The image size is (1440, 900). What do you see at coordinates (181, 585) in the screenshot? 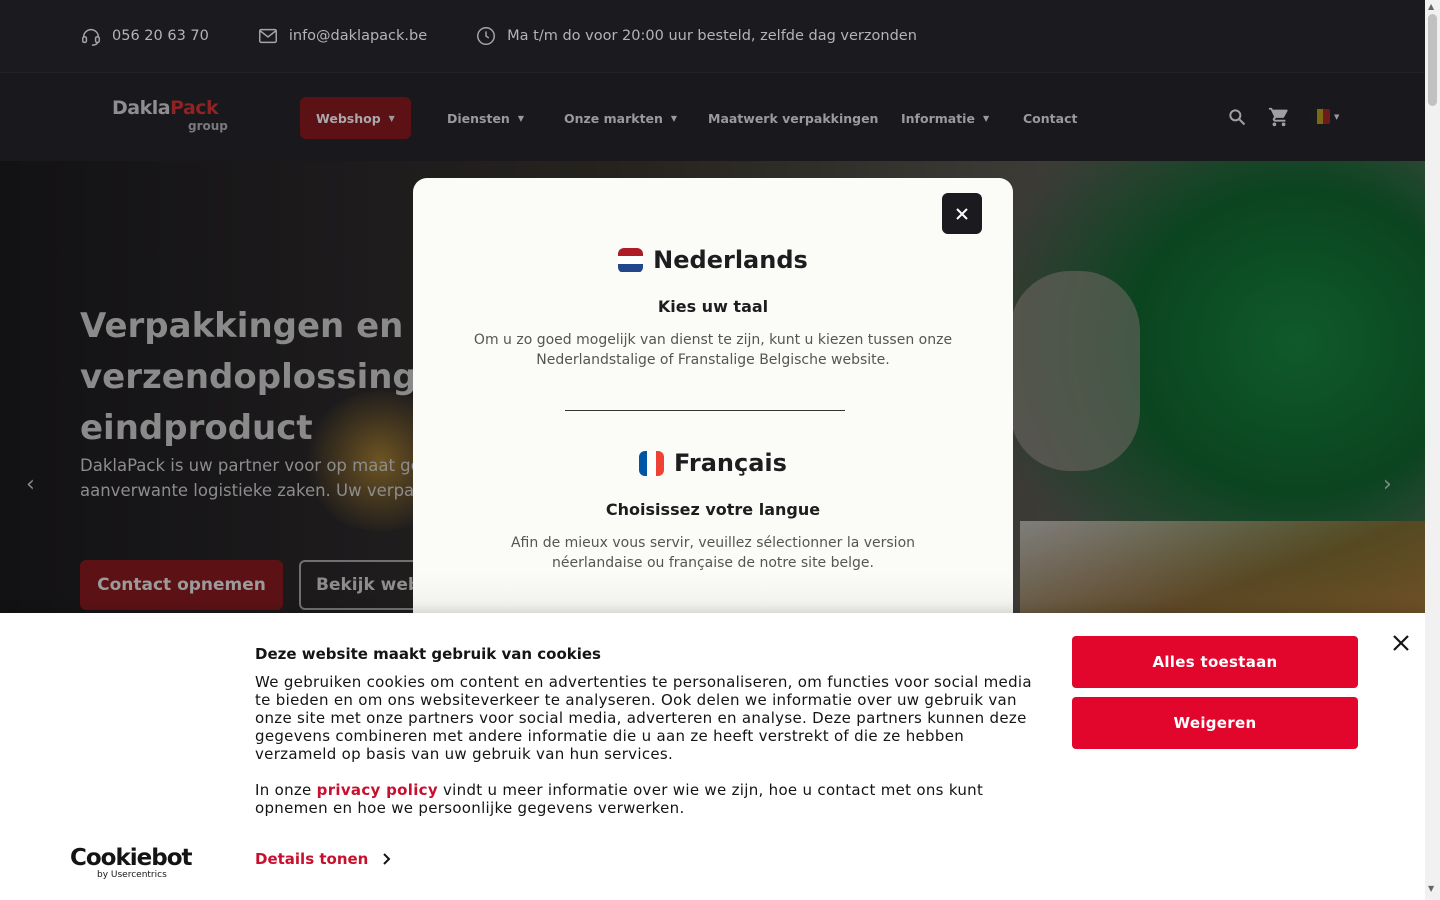
I see `contact-button: Contact opnemen` at bounding box center [181, 585].